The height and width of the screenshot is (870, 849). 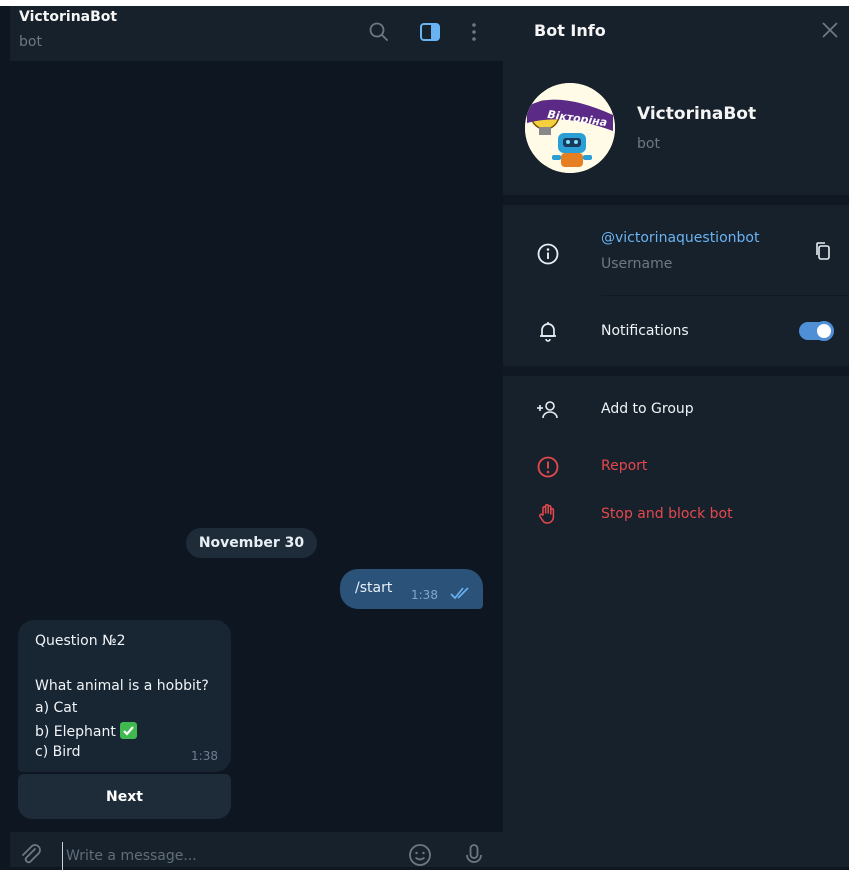 What do you see at coordinates (420, 855) in the screenshot?
I see `emoji-icon` at bounding box center [420, 855].